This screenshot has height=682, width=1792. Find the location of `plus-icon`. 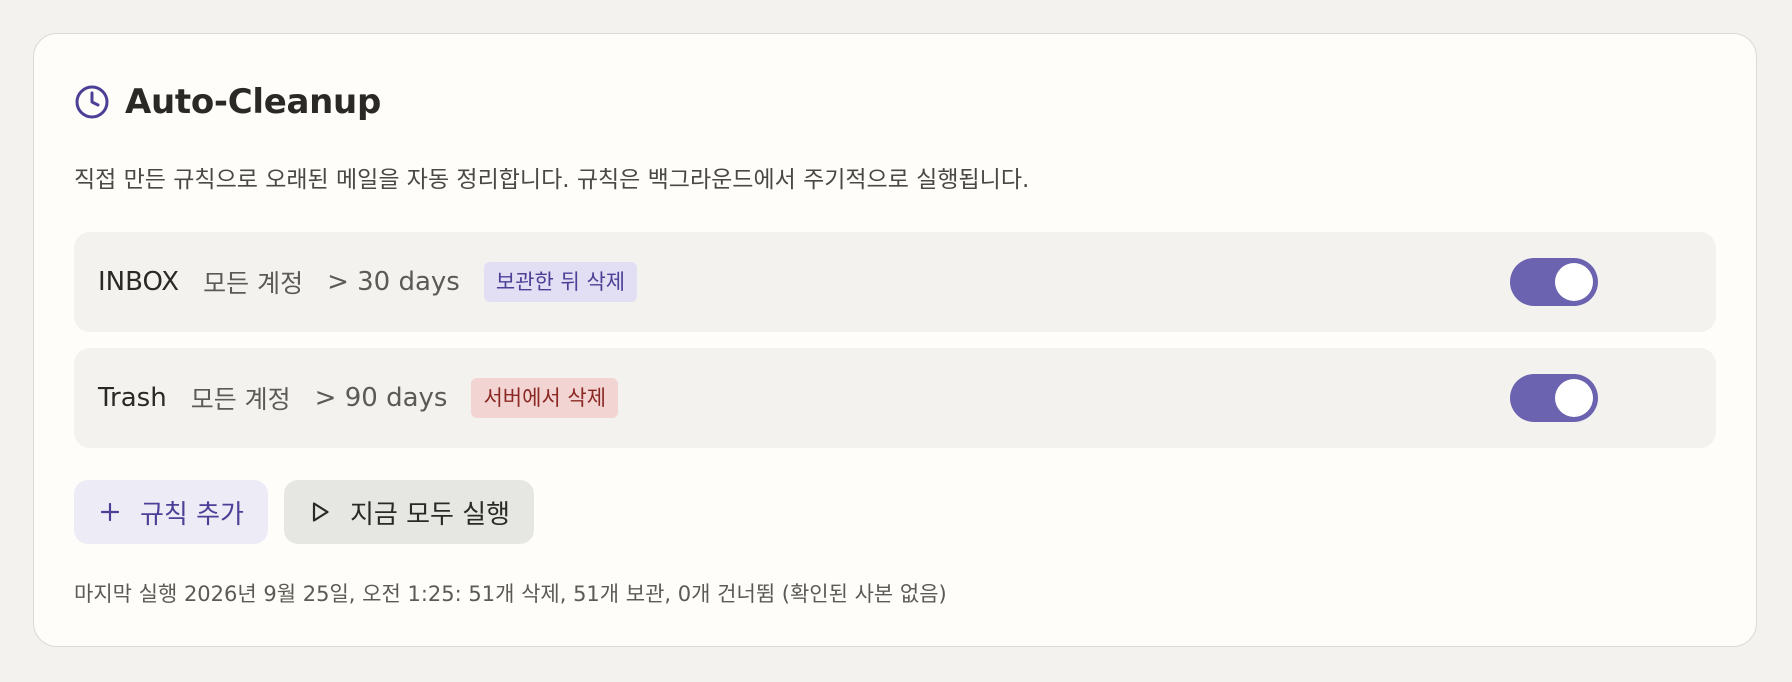

plus-icon is located at coordinates (110, 512).